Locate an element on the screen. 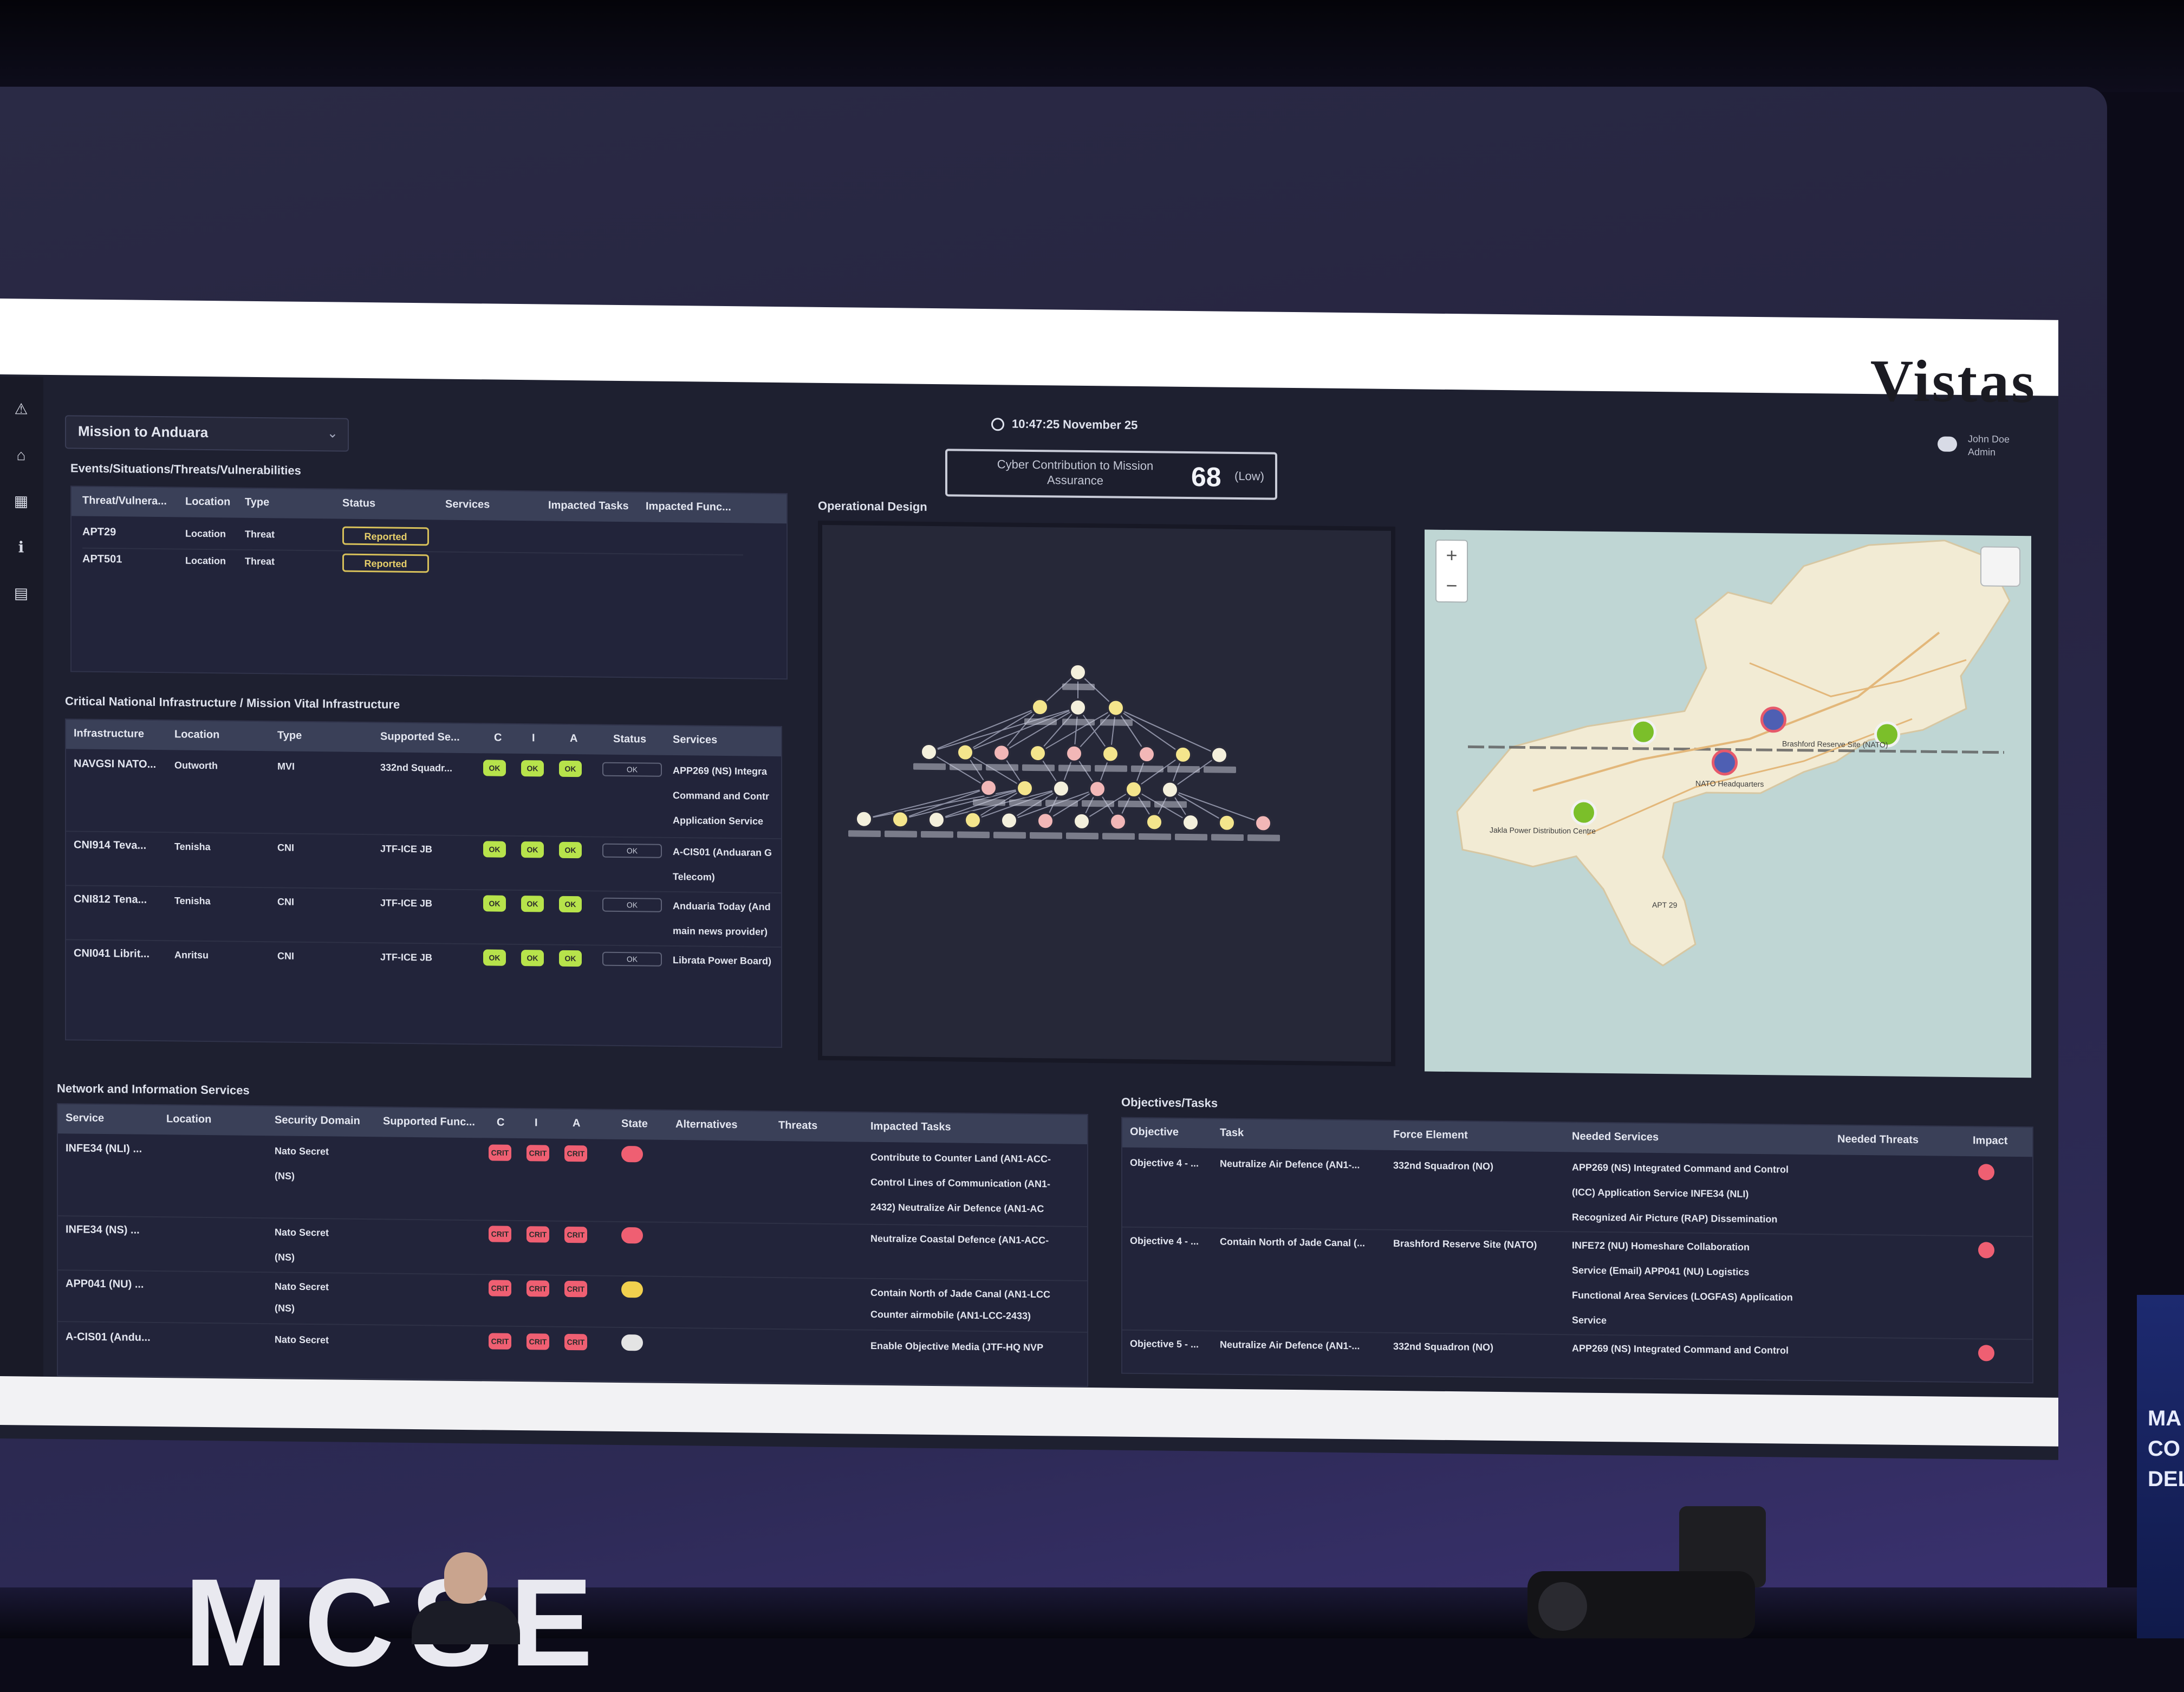 The width and height of the screenshot is (2184, 1692). user-avatar-icon is located at coordinates (1947, 444).